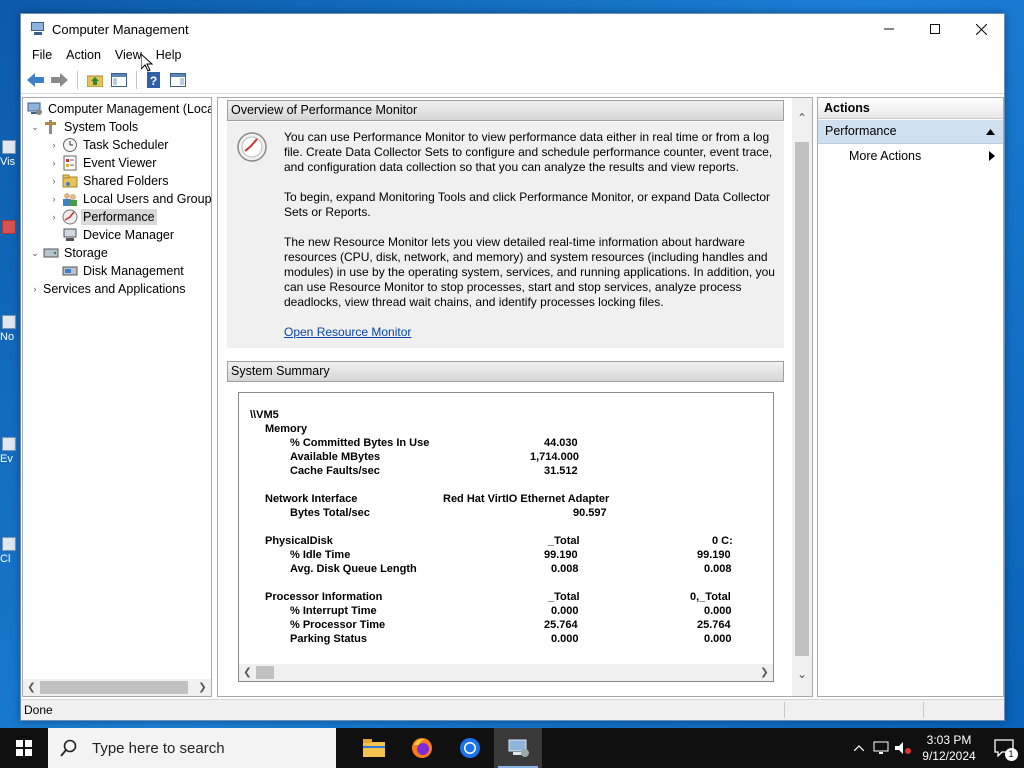  Describe the element at coordinates (422, 748) in the screenshot. I see `taskbar-firefox` at that location.